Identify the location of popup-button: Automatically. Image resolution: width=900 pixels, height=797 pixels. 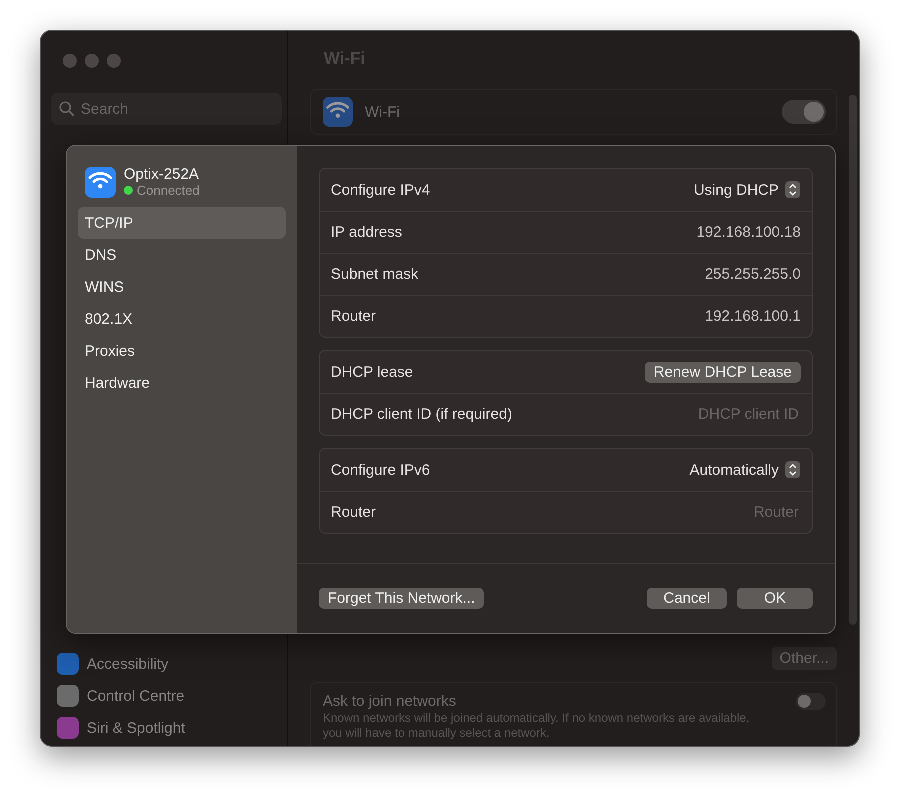
(745, 470).